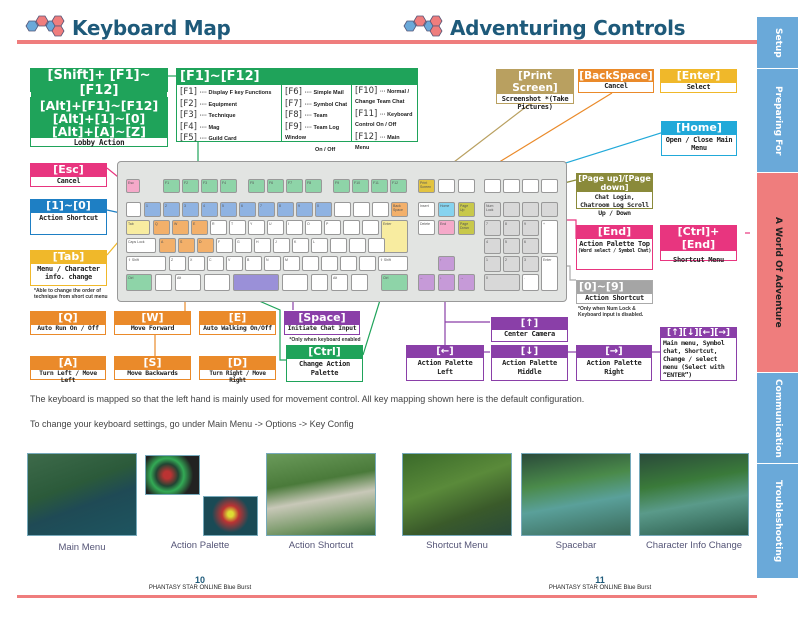  What do you see at coordinates (360, 186) in the screenshot?
I see `key-f10: F10` at bounding box center [360, 186].